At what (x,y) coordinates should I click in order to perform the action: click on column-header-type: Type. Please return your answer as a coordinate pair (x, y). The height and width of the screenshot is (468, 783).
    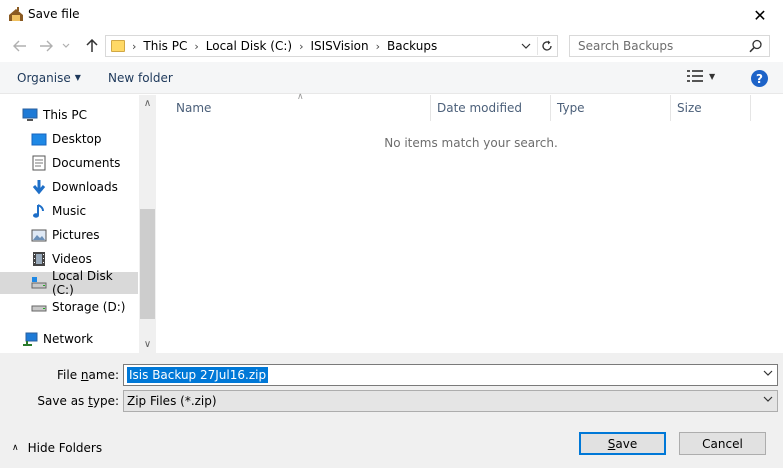
    Looking at the image, I should click on (611, 108).